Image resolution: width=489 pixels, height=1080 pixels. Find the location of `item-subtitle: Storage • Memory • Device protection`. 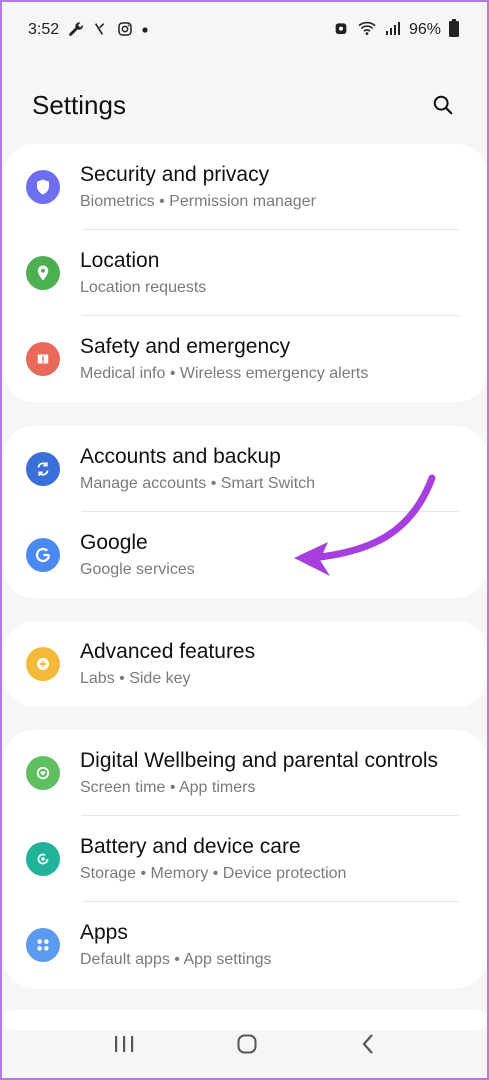

item-subtitle: Storage • Memory • Device protection is located at coordinates (213, 873).